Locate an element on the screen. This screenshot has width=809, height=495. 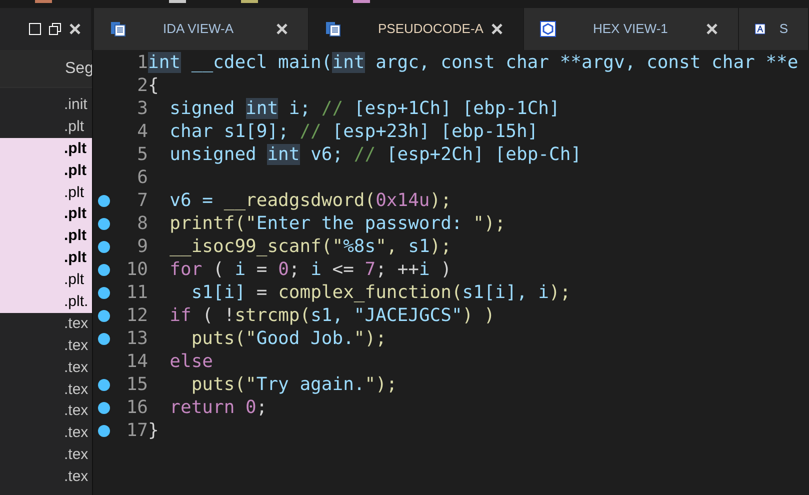
line-number: 13 is located at coordinates (136, 338).